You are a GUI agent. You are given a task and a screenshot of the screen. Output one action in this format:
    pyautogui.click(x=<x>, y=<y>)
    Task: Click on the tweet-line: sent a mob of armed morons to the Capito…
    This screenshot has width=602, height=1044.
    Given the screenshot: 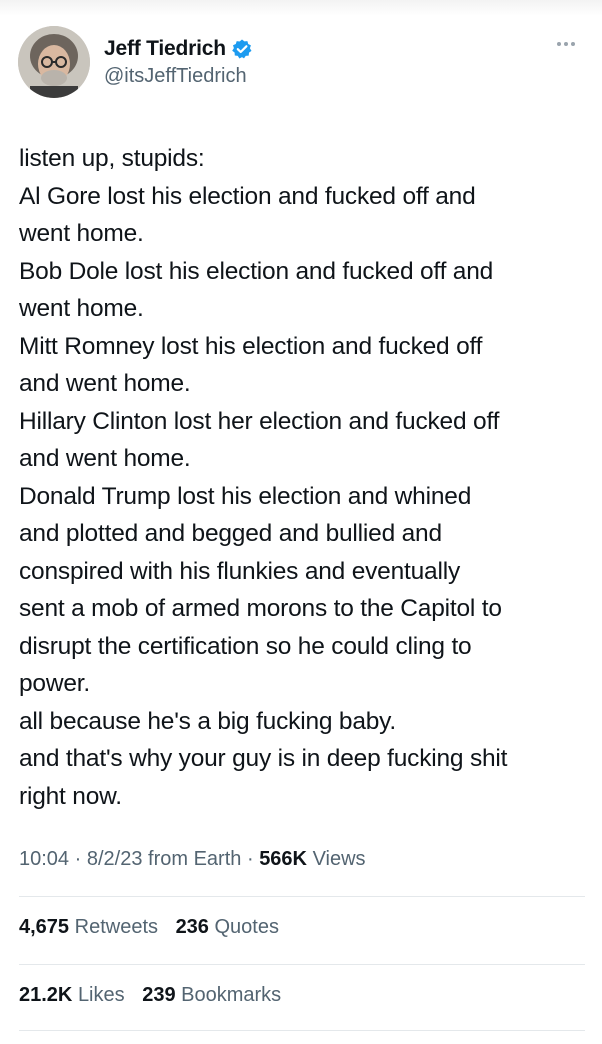 What is the action you would take?
    pyautogui.click(x=260, y=608)
    